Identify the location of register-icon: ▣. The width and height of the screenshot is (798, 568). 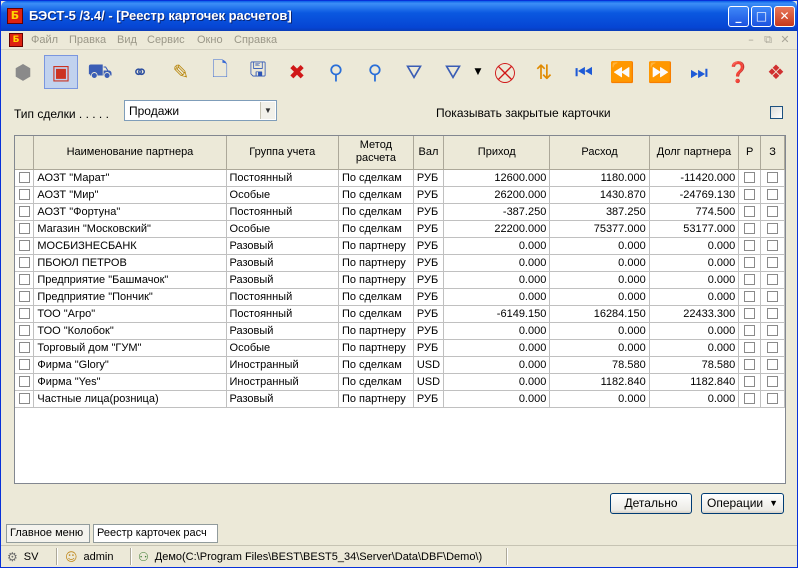
(61, 72).